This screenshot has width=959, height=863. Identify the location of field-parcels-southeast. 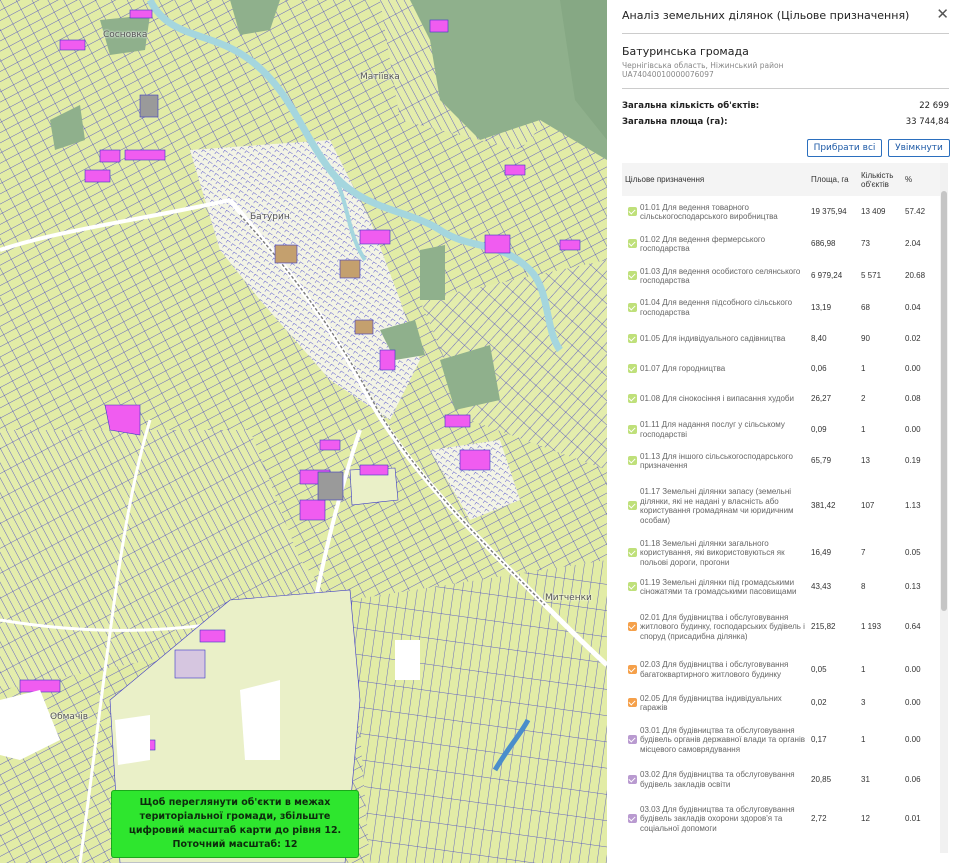
(478, 711).